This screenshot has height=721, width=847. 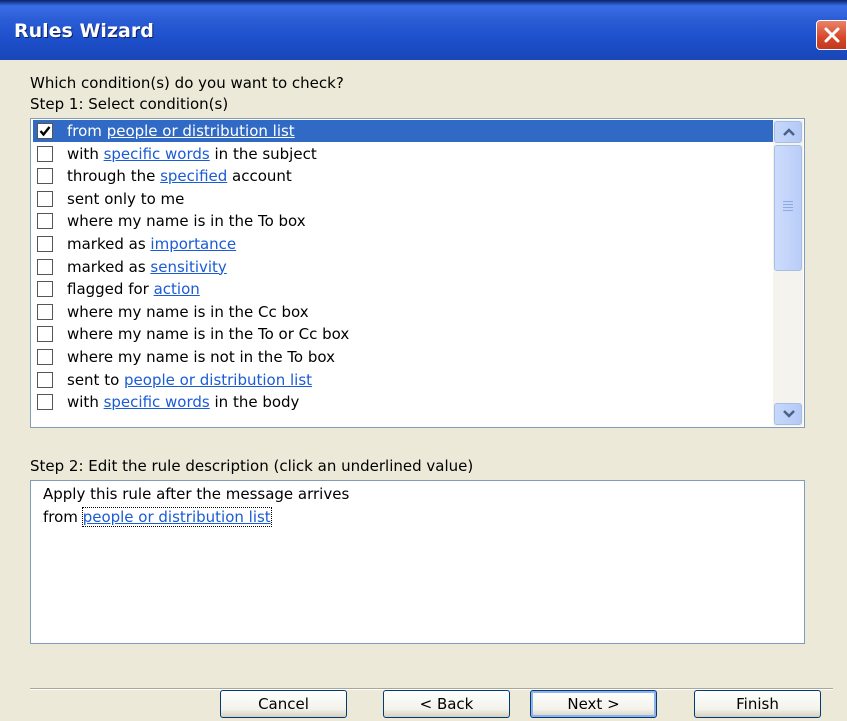 I want to click on condition-label: where my name is not in the To box, so click(x=201, y=357).